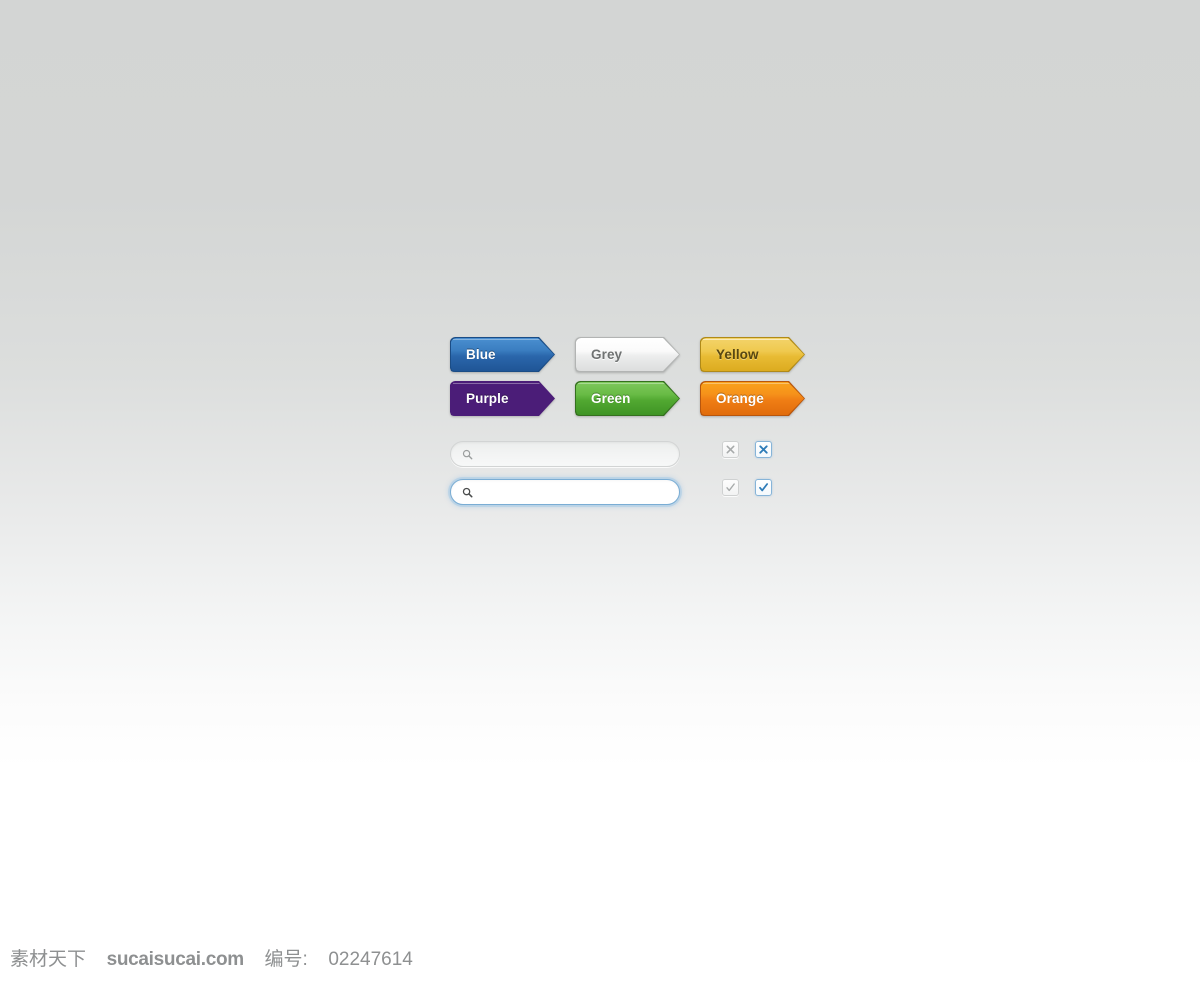 Image resolution: width=1200 pixels, height=983 pixels. I want to click on button-green: Green, so click(627, 398).